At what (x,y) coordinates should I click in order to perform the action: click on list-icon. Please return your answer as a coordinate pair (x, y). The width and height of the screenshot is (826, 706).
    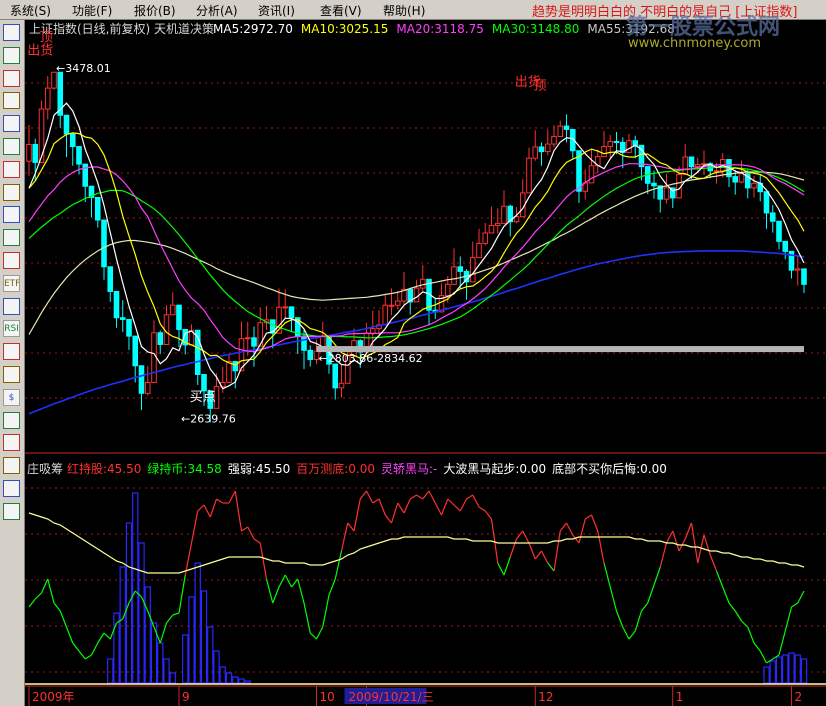
    Looking at the image, I should click on (11, 124).